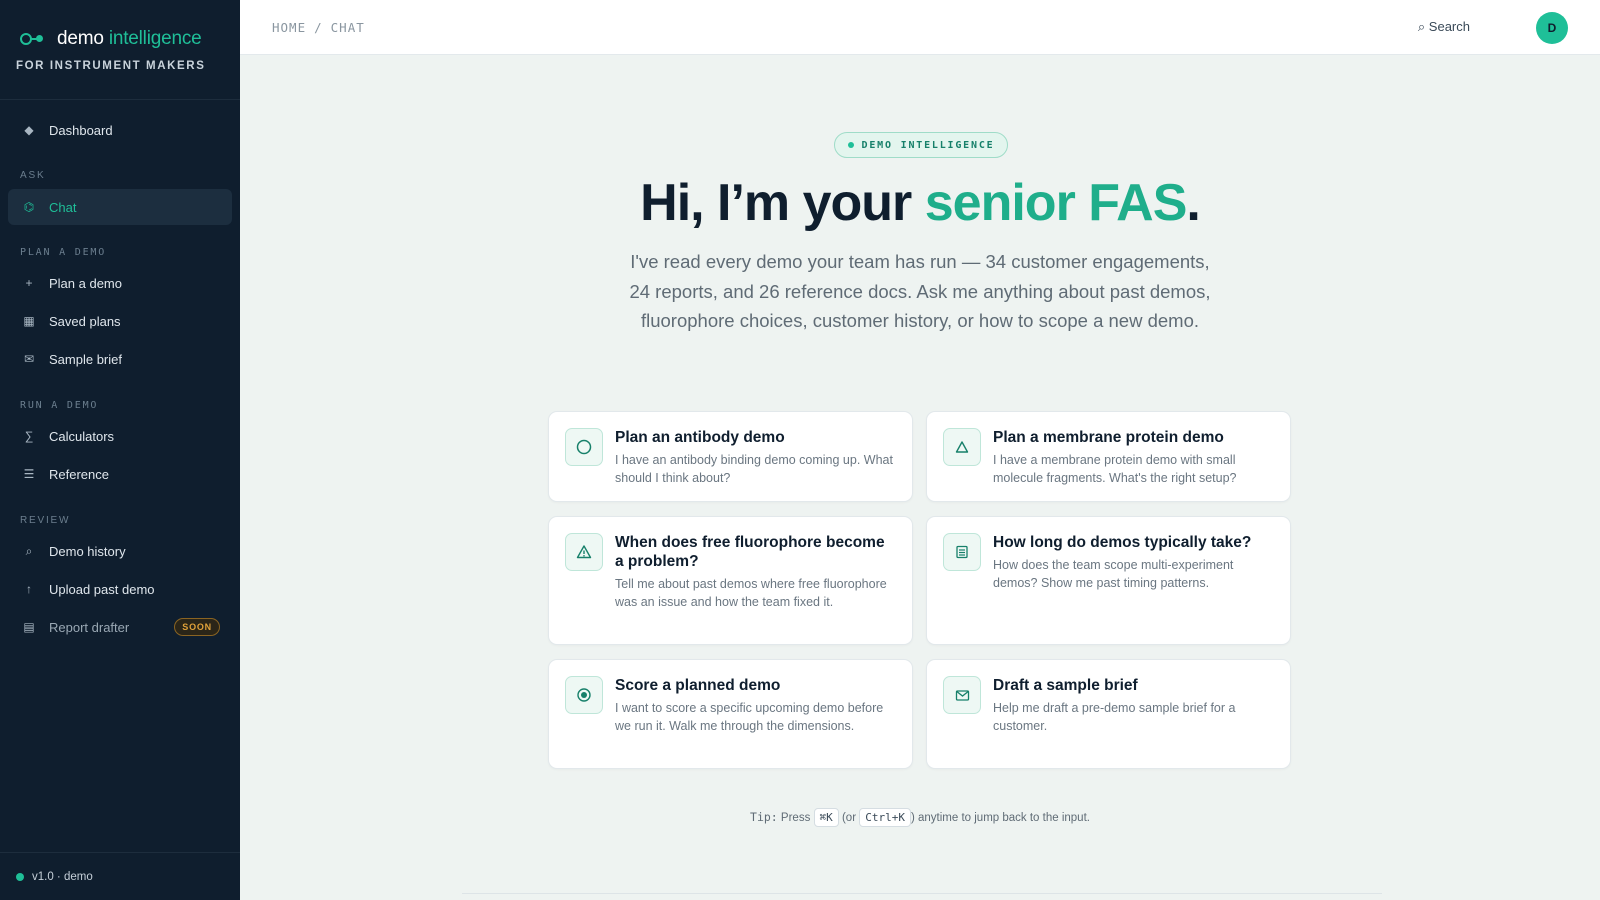 The image size is (1600, 900). Describe the element at coordinates (29, 321) in the screenshot. I see `grid-icon: ▦` at that location.